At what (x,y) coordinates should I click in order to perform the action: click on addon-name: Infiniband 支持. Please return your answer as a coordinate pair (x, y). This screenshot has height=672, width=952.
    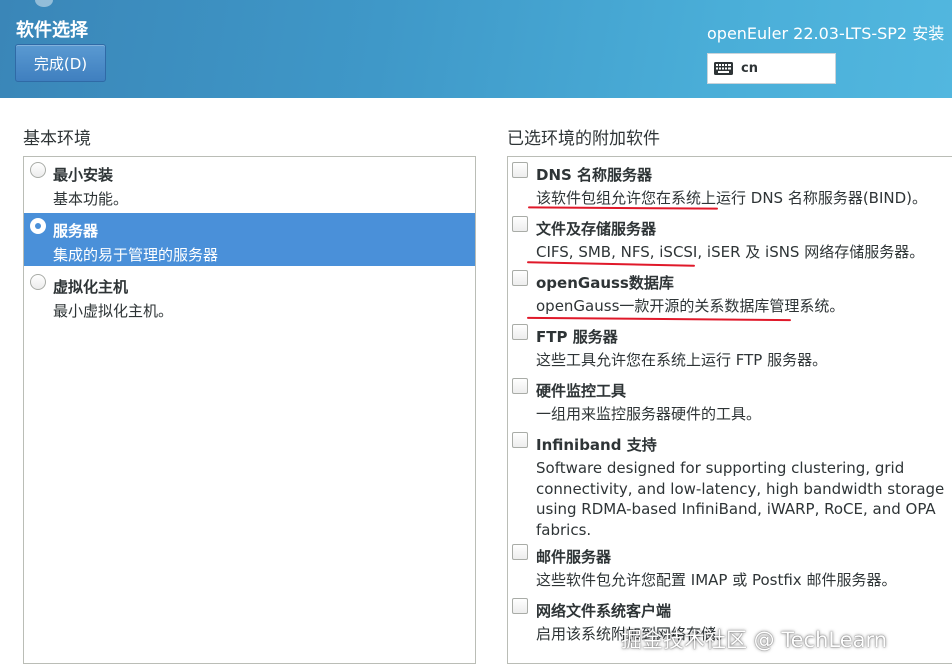
    Looking at the image, I should click on (596, 445).